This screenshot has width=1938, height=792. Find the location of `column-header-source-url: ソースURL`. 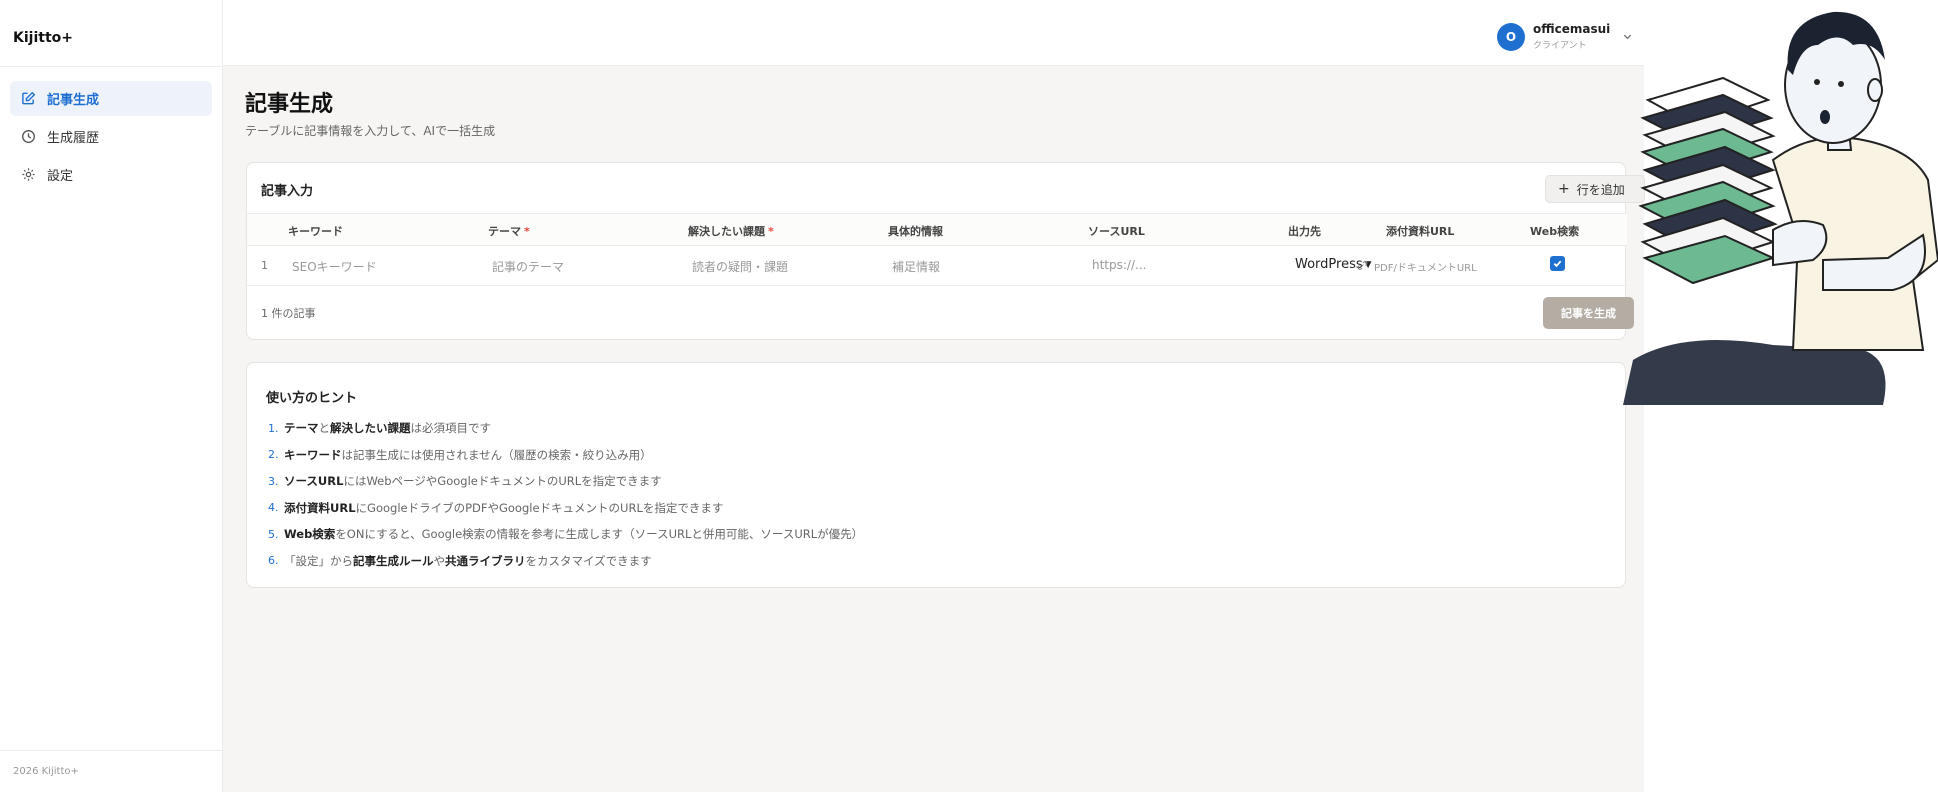

column-header-source-url: ソースURL is located at coordinates (1116, 231).